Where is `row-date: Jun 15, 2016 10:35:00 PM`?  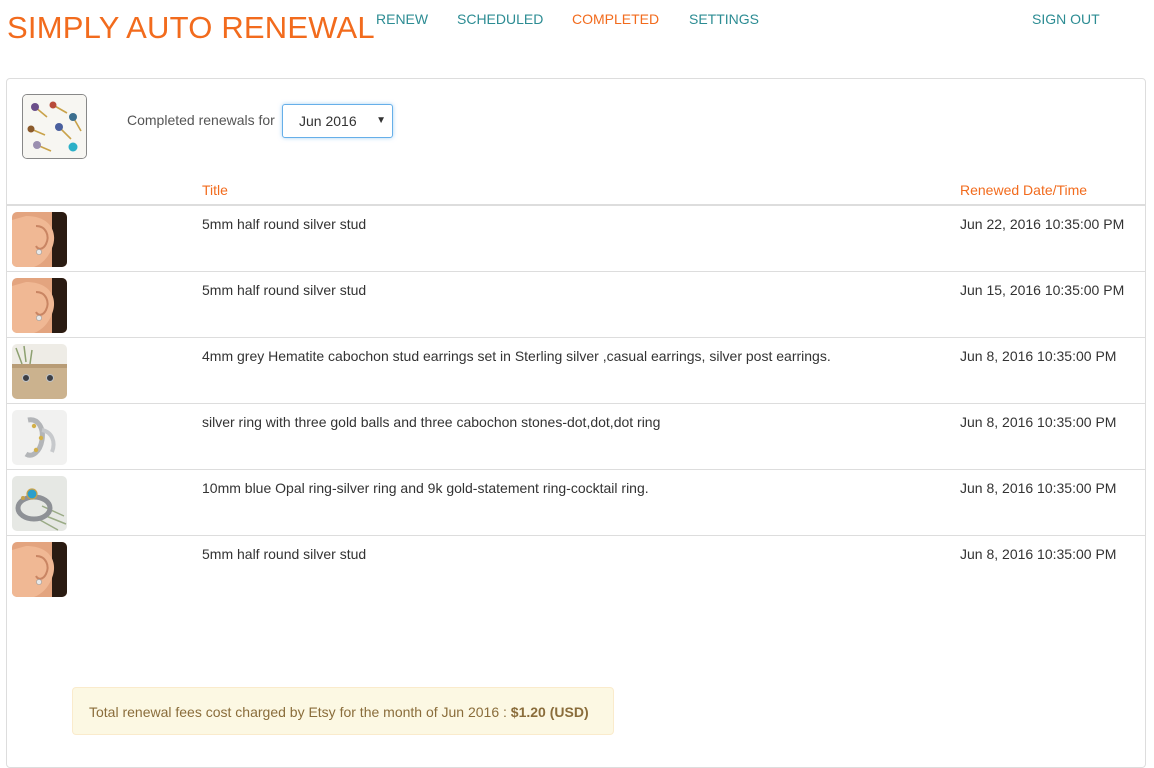 row-date: Jun 15, 2016 10:35:00 PM is located at coordinates (1042, 290).